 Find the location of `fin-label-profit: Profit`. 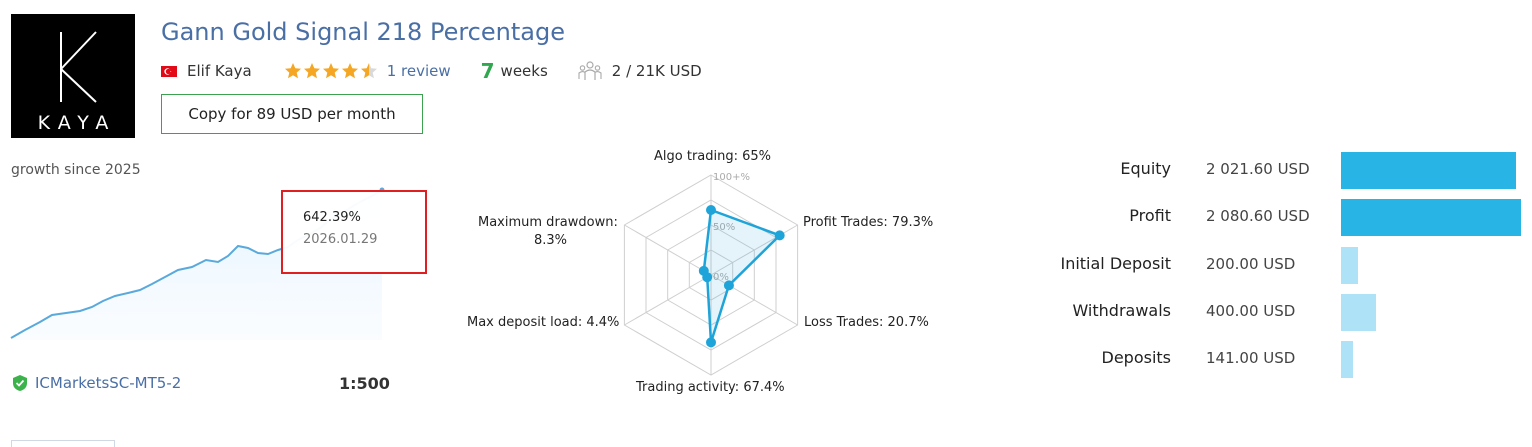

fin-label-profit: Profit is located at coordinates (1150, 215).